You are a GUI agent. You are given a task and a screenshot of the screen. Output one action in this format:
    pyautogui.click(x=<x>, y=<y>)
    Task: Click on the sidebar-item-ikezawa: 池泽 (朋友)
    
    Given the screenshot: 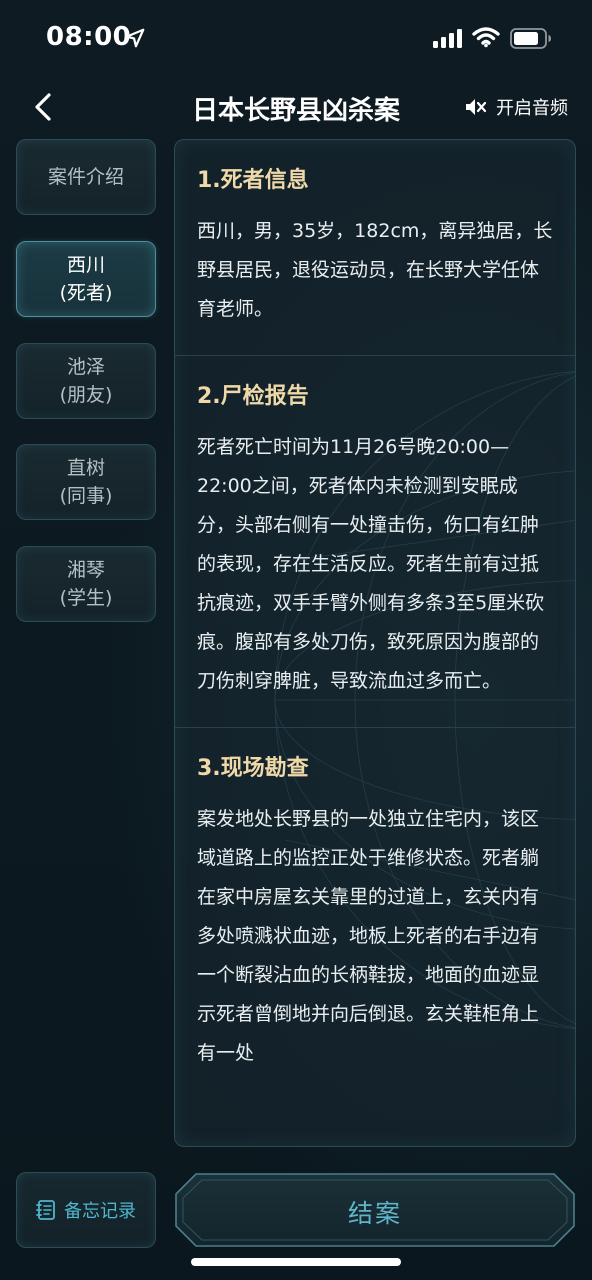 What is the action you would take?
    pyautogui.click(x=86, y=381)
    